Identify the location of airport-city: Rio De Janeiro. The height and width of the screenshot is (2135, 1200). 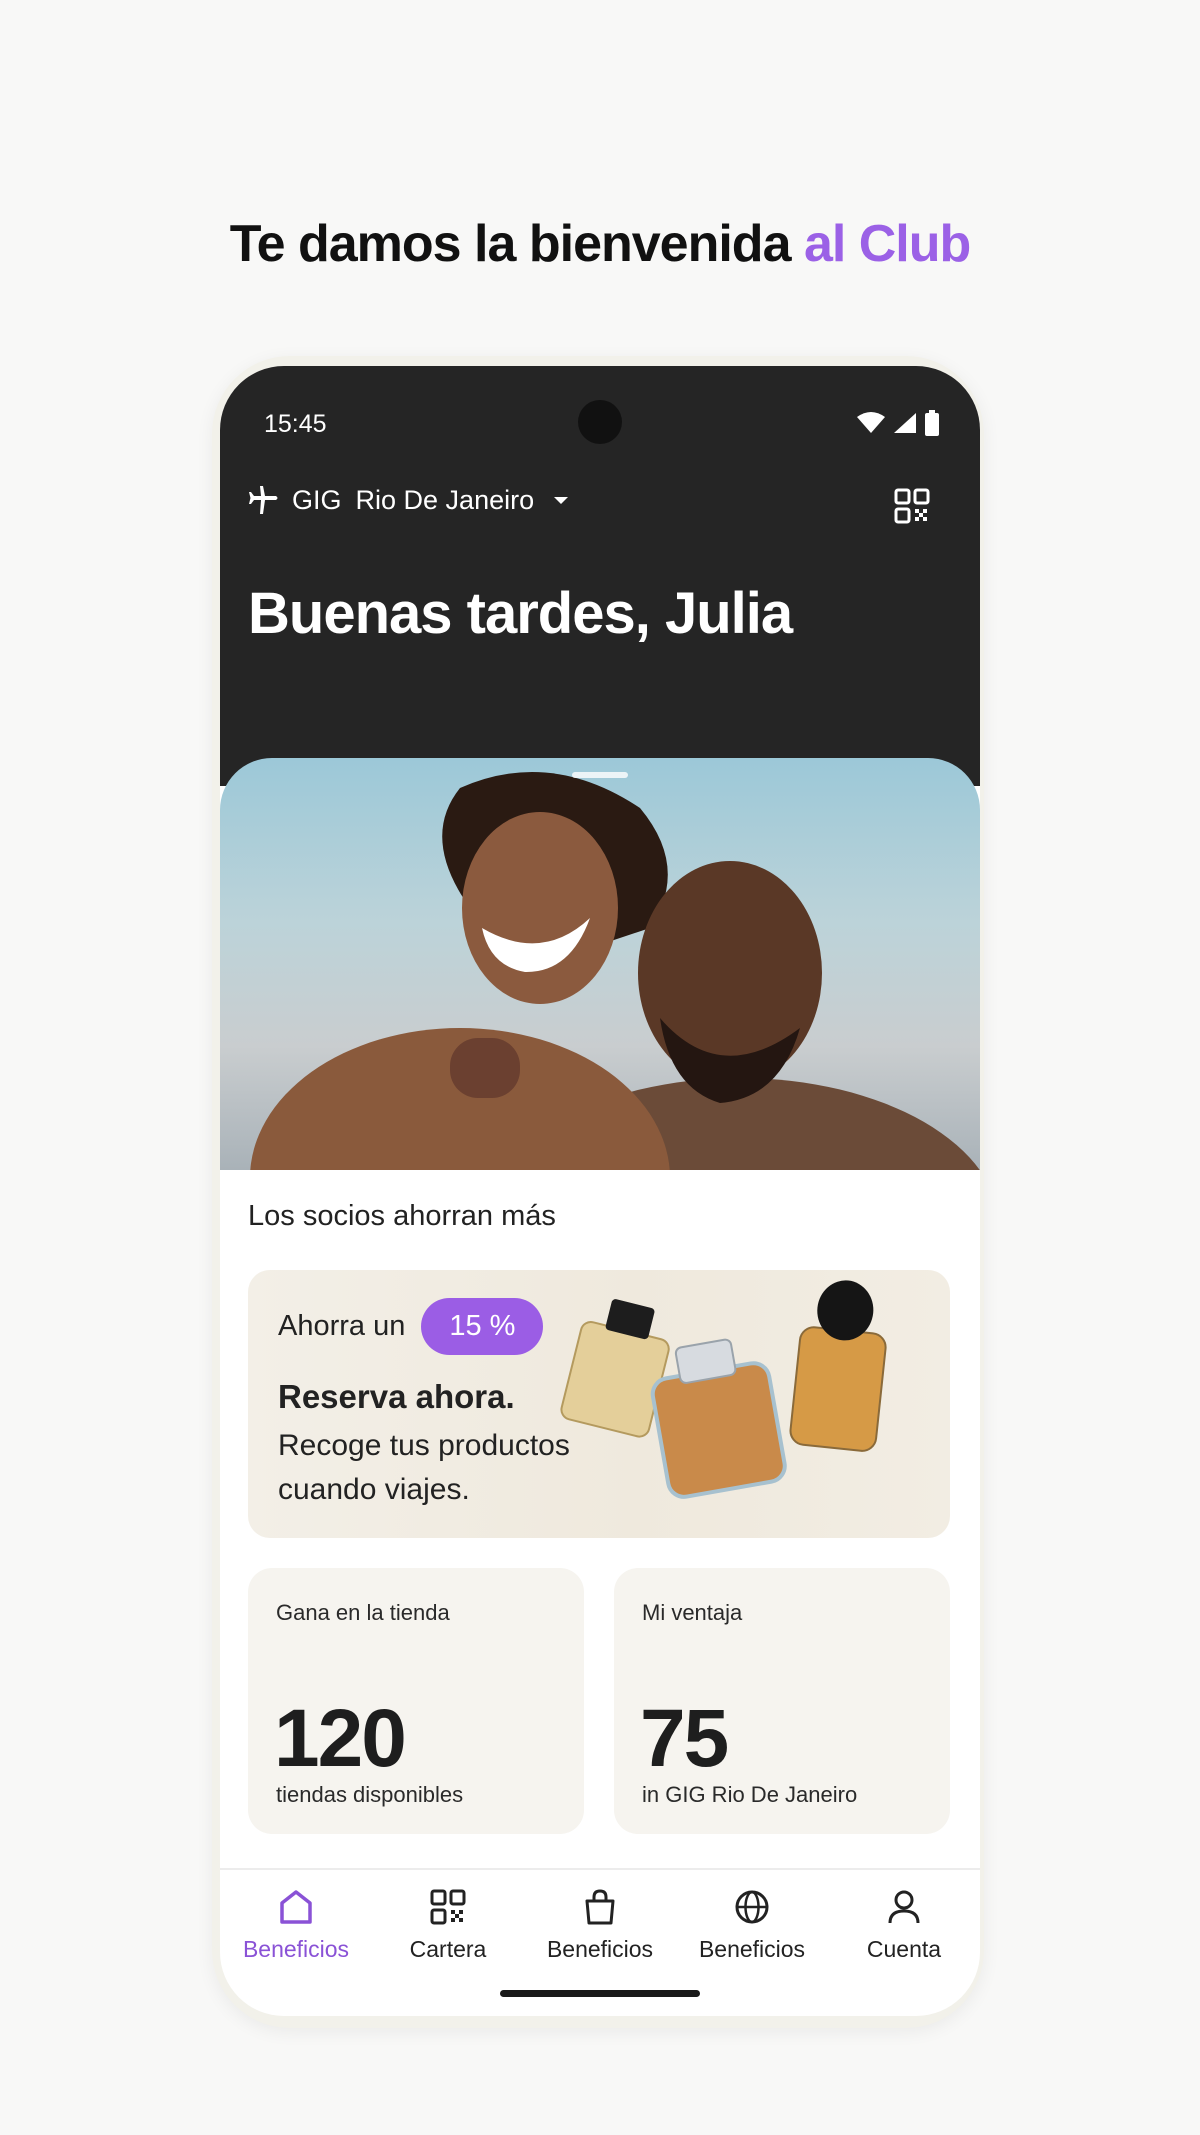
(445, 499).